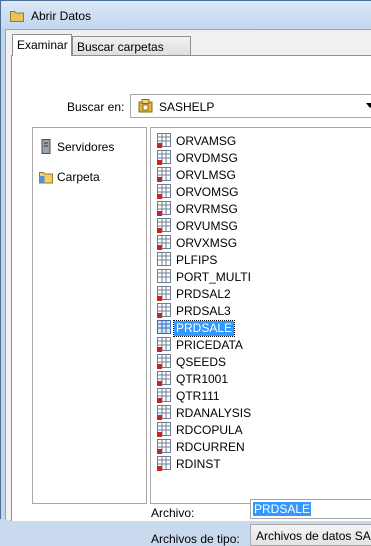 This screenshot has height=546, width=371. I want to click on file-name: ORVLMSG, so click(206, 175).